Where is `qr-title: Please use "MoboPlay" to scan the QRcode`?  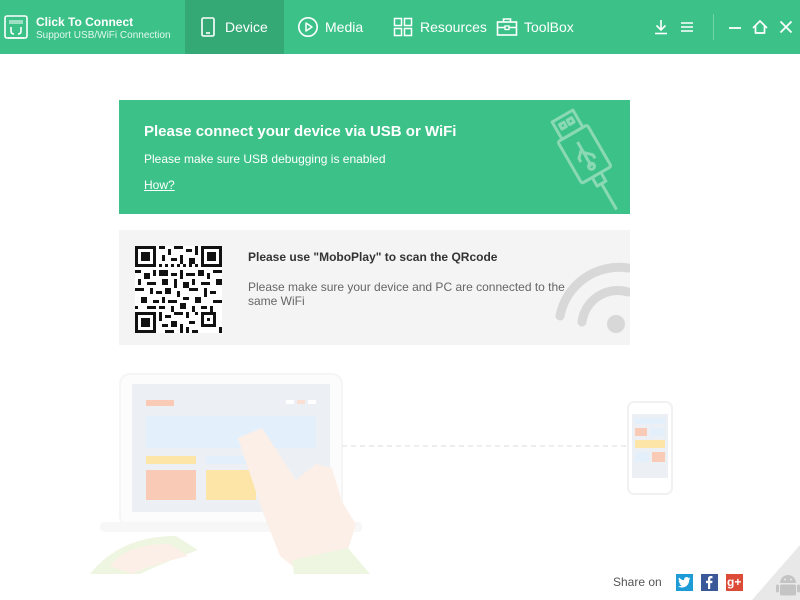
qr-title: Please use "MoboPlay" to scan the QRcode is located at coordinates (373, 257).